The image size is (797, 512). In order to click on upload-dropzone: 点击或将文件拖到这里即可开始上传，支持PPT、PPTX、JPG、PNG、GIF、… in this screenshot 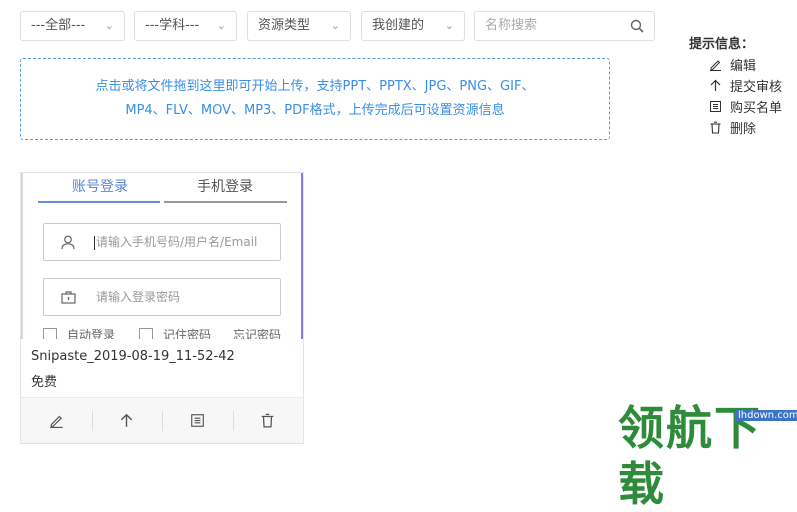, I will do `click(315, 99)`.